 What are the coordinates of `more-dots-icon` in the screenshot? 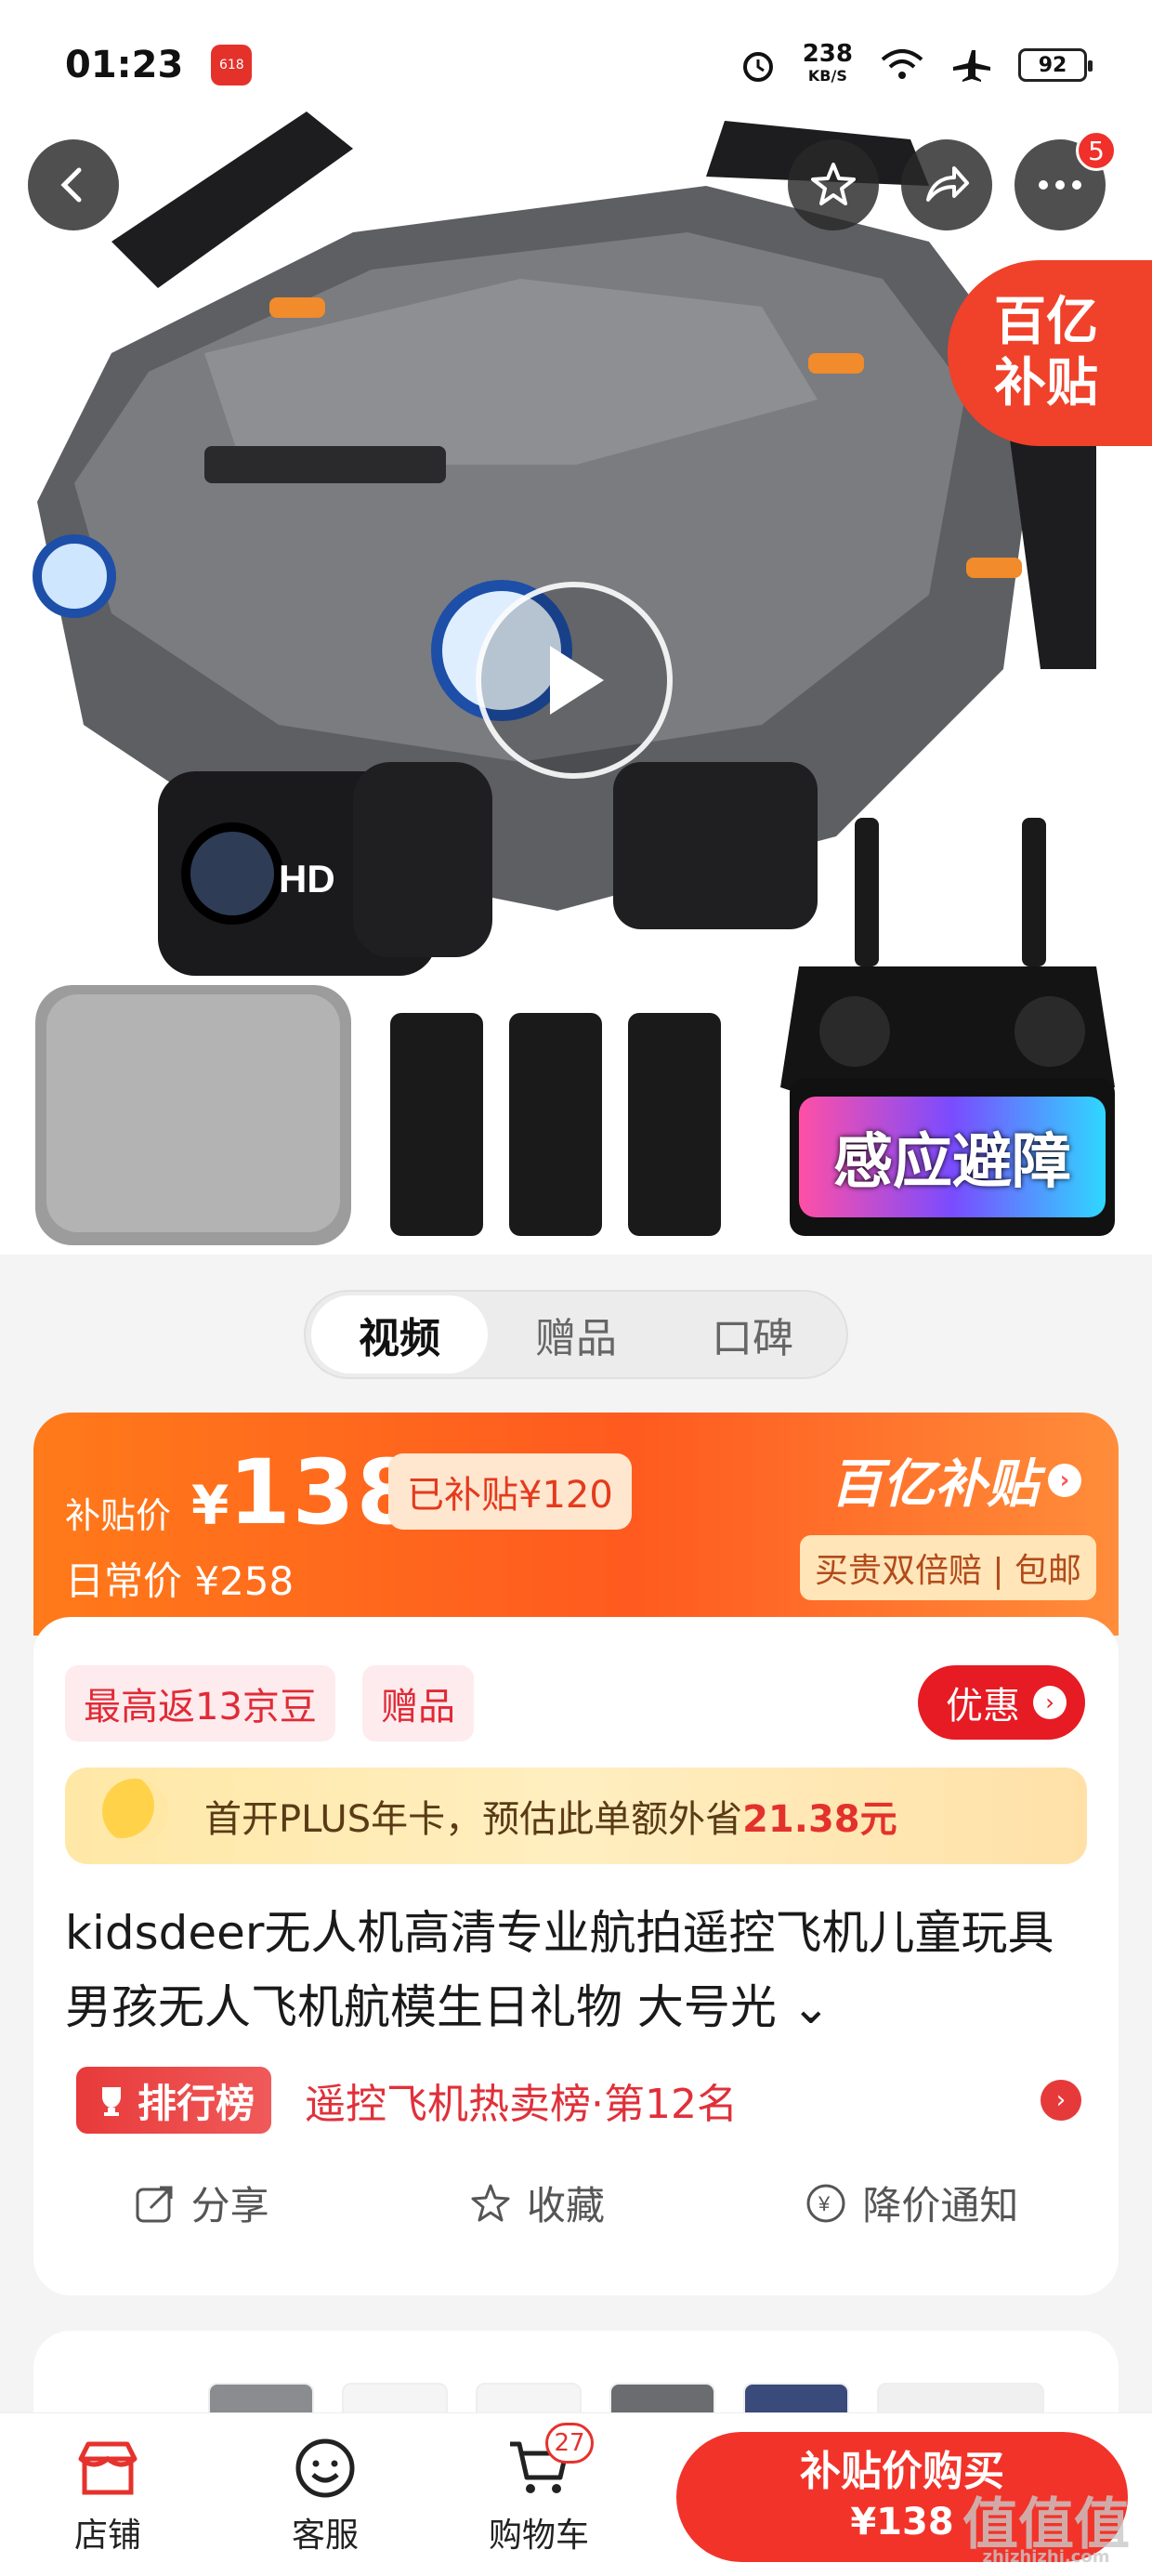 It's located at (1060, 185).